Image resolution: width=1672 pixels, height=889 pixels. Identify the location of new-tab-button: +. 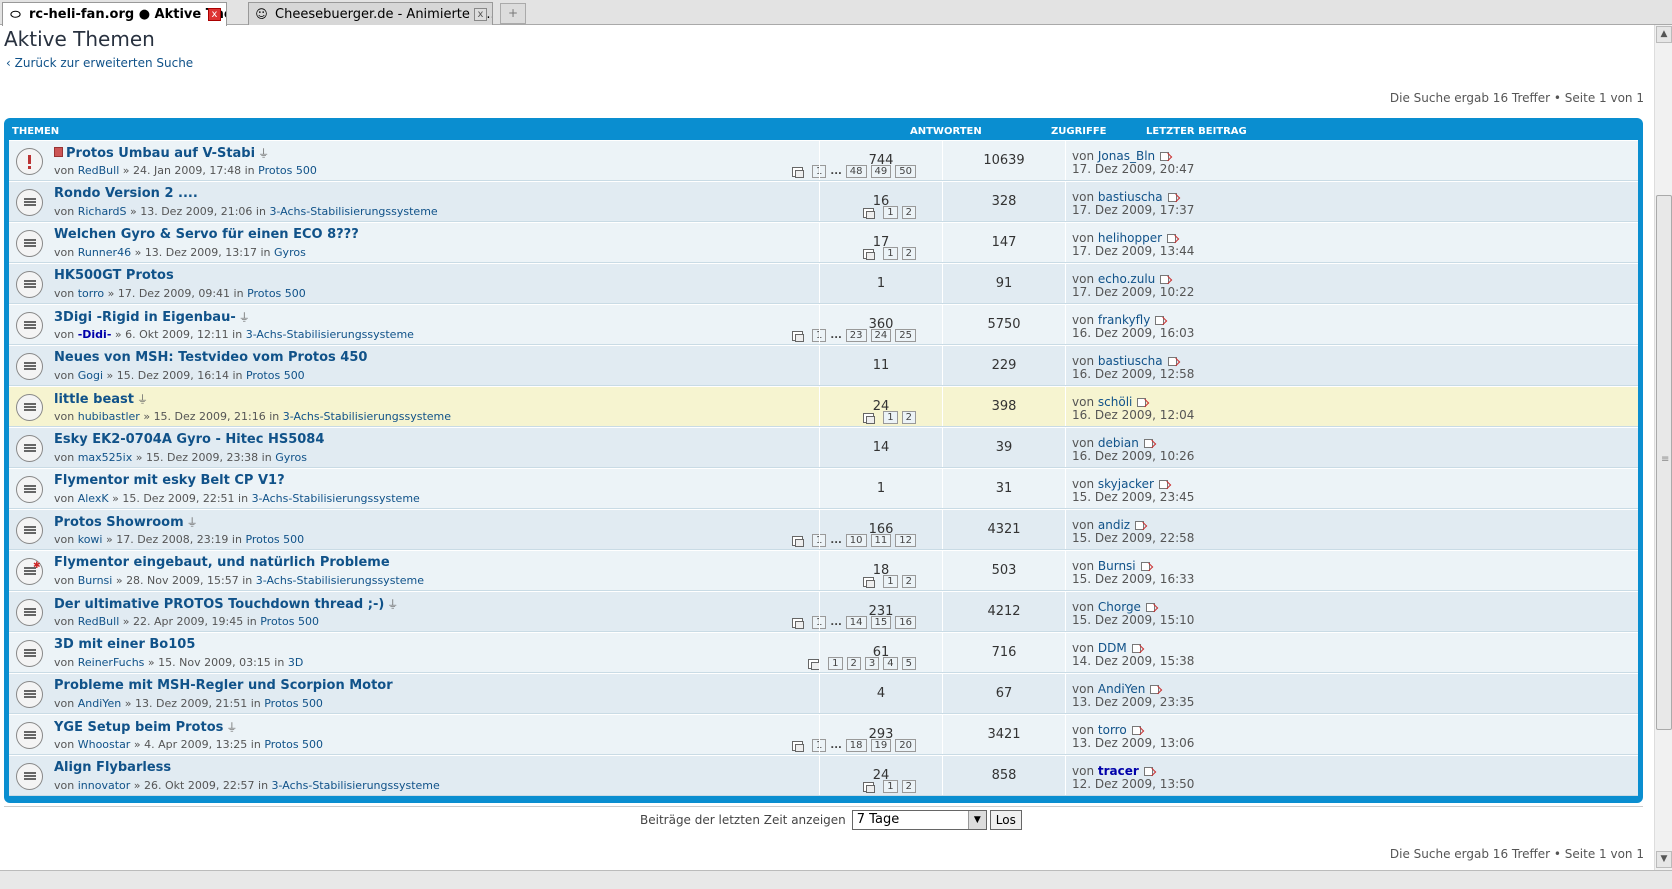
(513, 13).